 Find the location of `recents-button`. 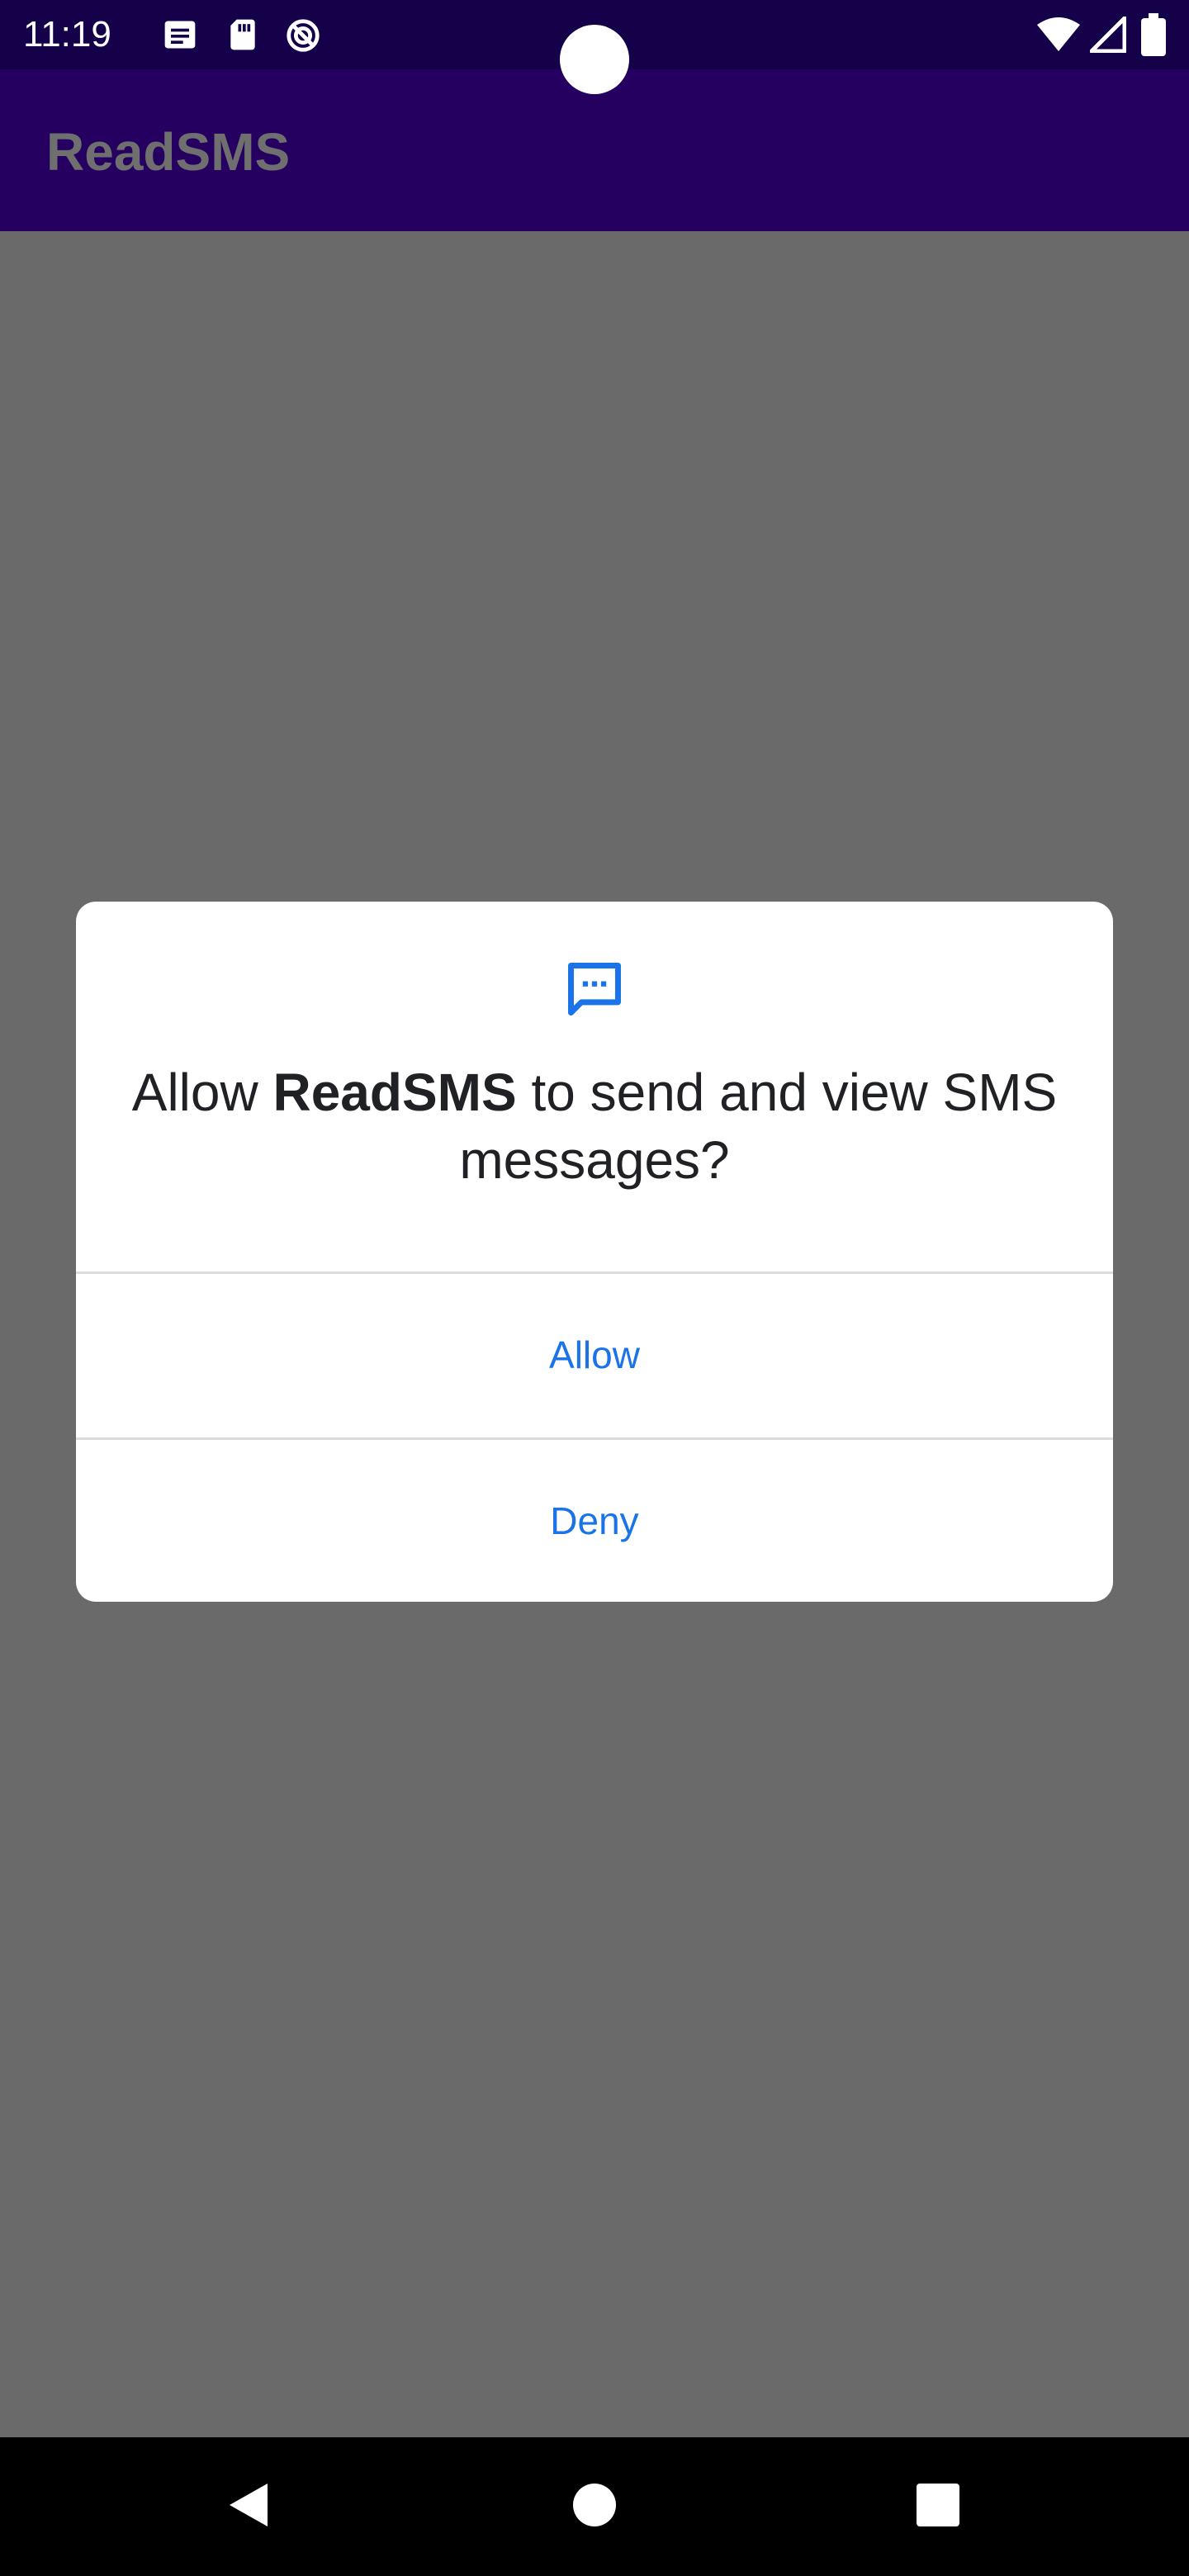

recents-button is located at coordinates (938, 2507).